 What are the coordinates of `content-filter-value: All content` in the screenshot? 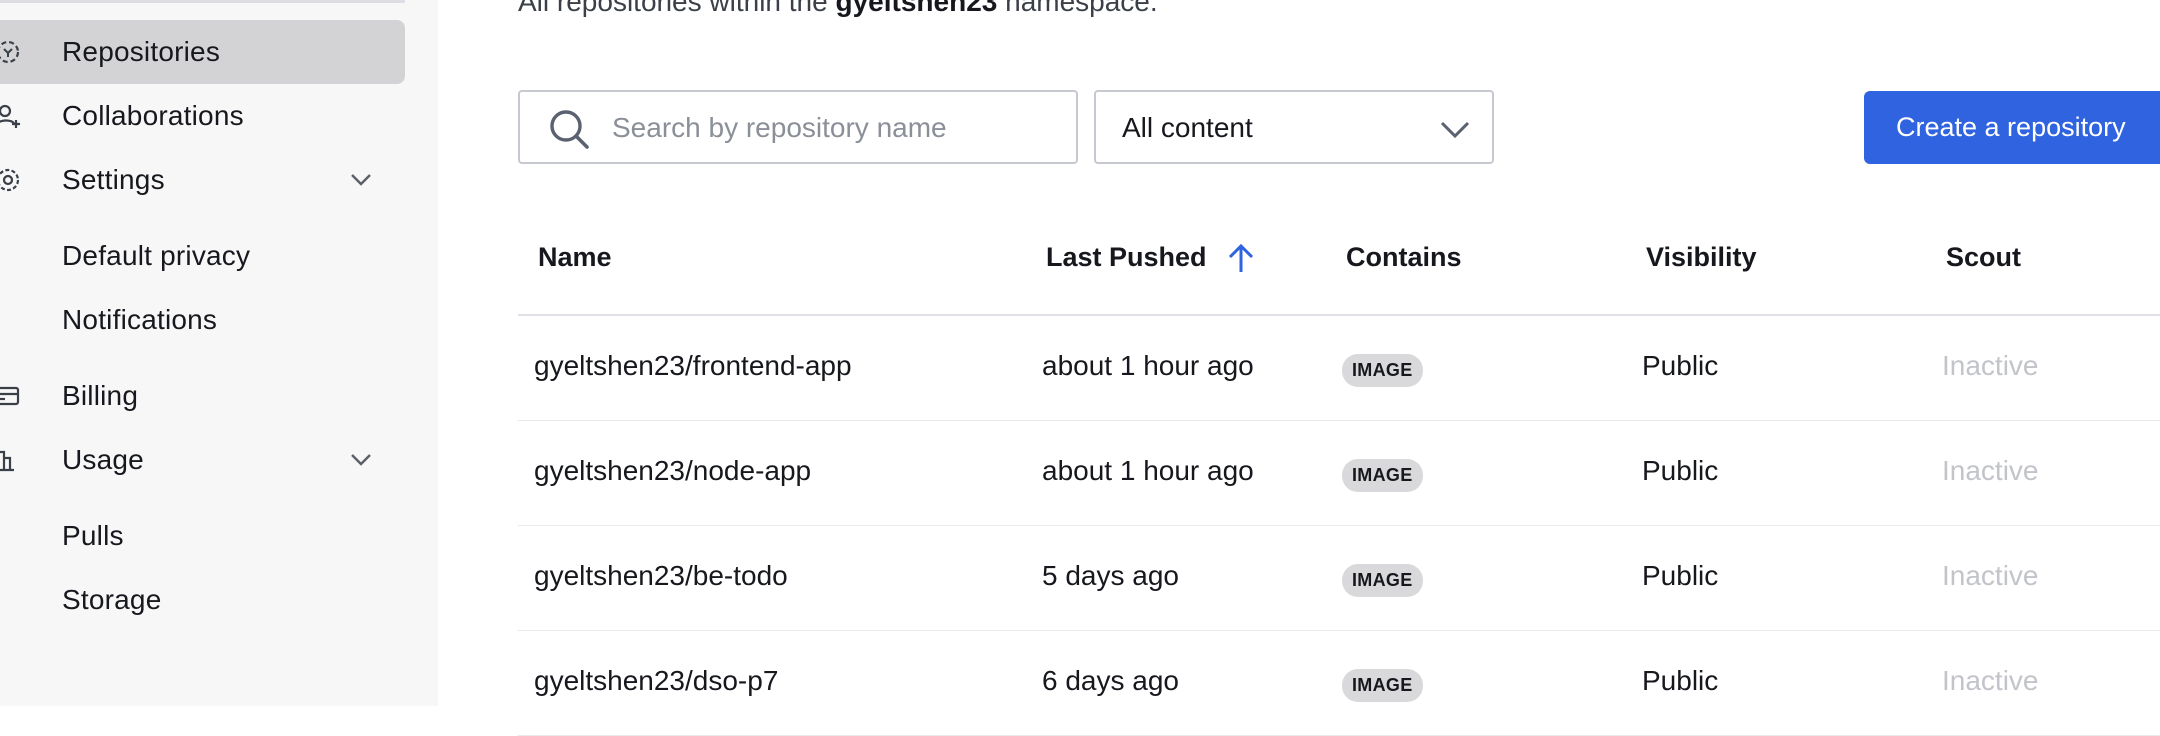 It's located at (1187, 127).